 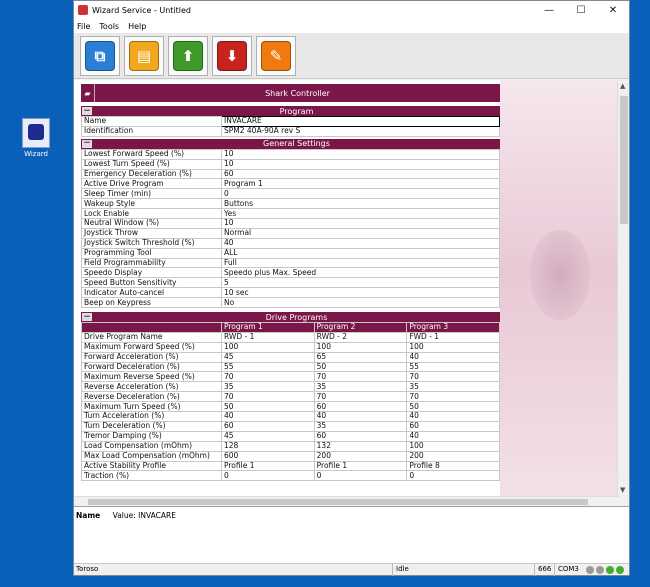 What do you see at coordinates (453, 407) in the screenshot?
I see `row-value-program-3: 50` at bounding box center [453, 407].